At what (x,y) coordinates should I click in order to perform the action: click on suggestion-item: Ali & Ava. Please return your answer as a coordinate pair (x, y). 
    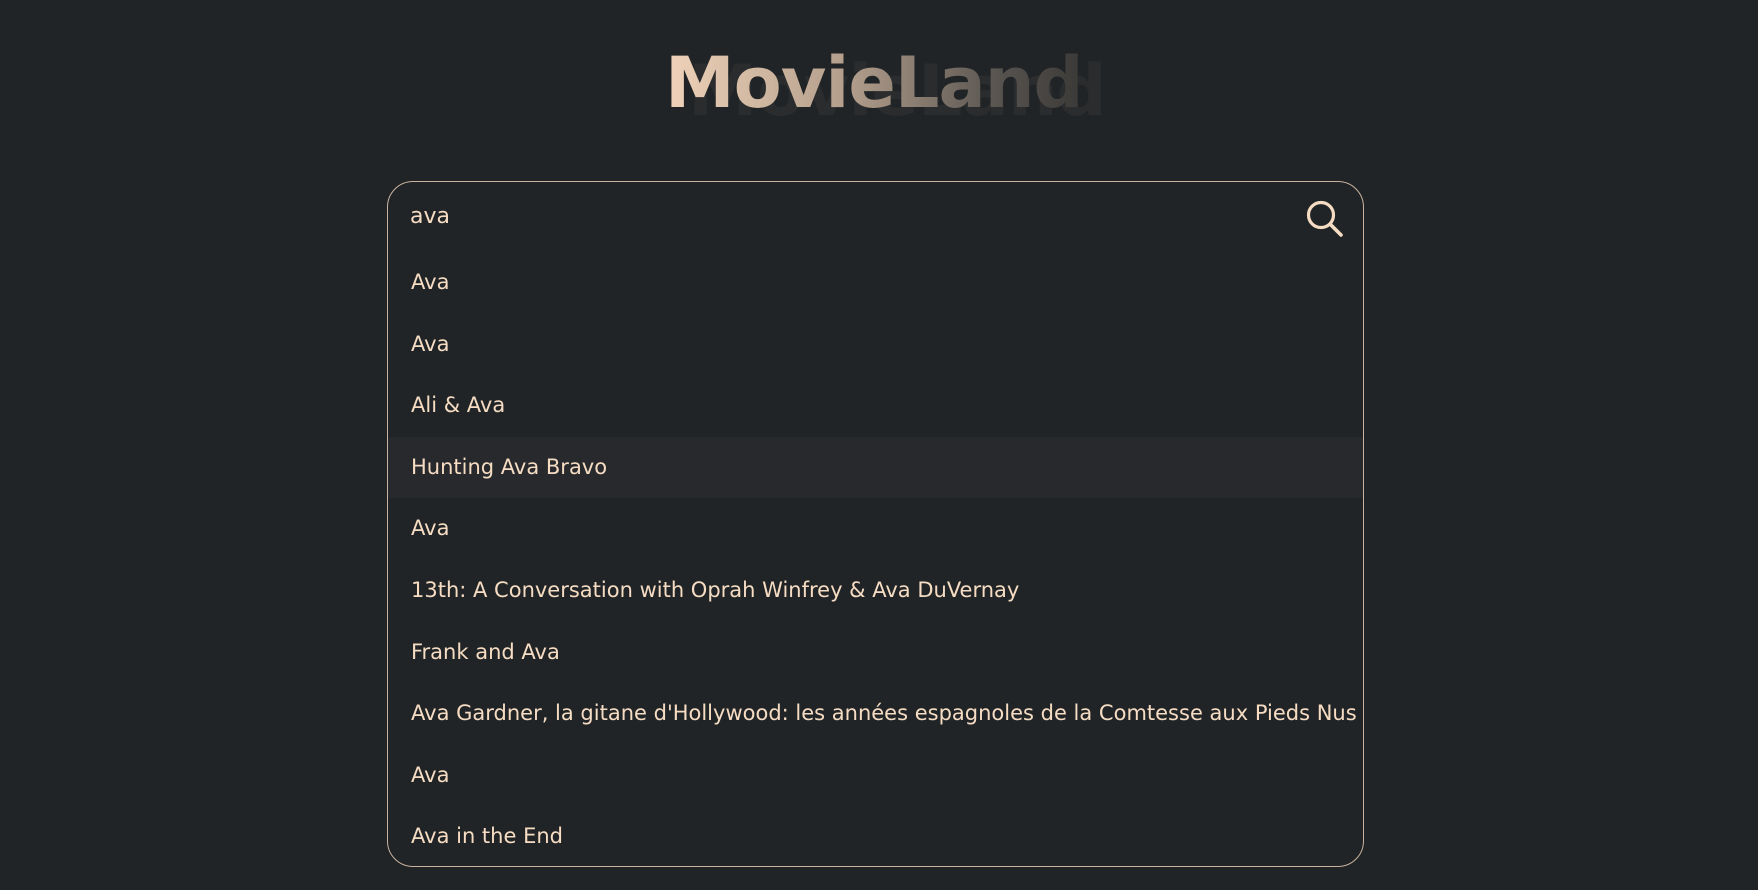
    Looking at the image, I should click on (875, 406).